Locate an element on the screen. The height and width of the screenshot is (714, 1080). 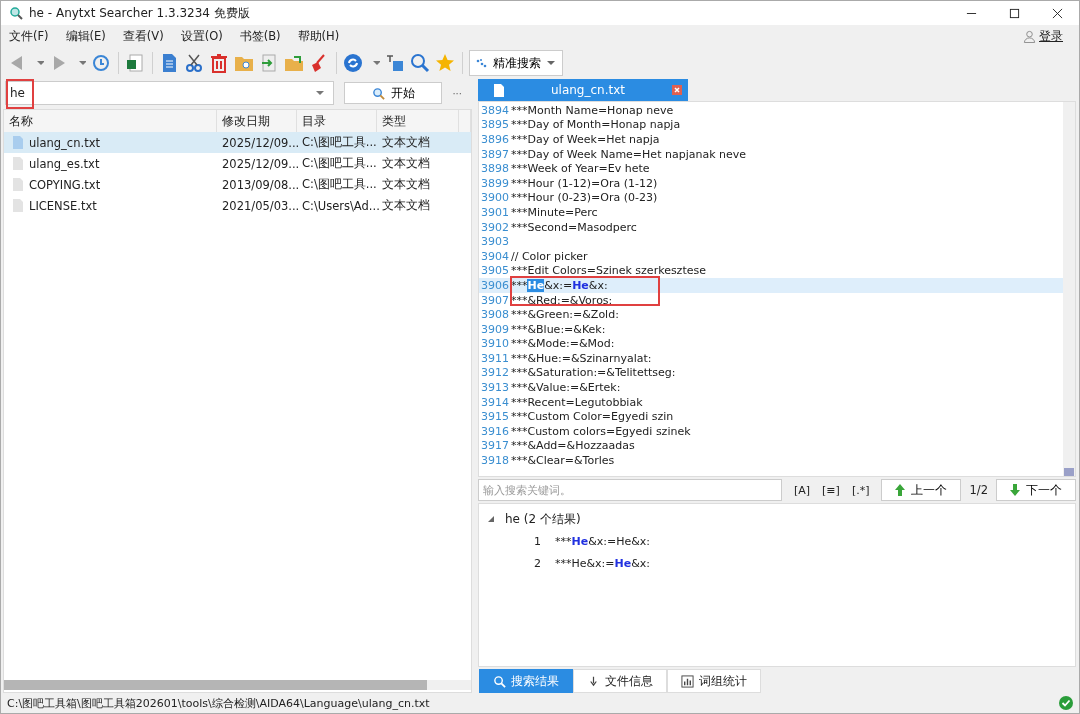
code-line: ***Hour (0-23)=Ora (0-23) is located at coordinates (584, 198).